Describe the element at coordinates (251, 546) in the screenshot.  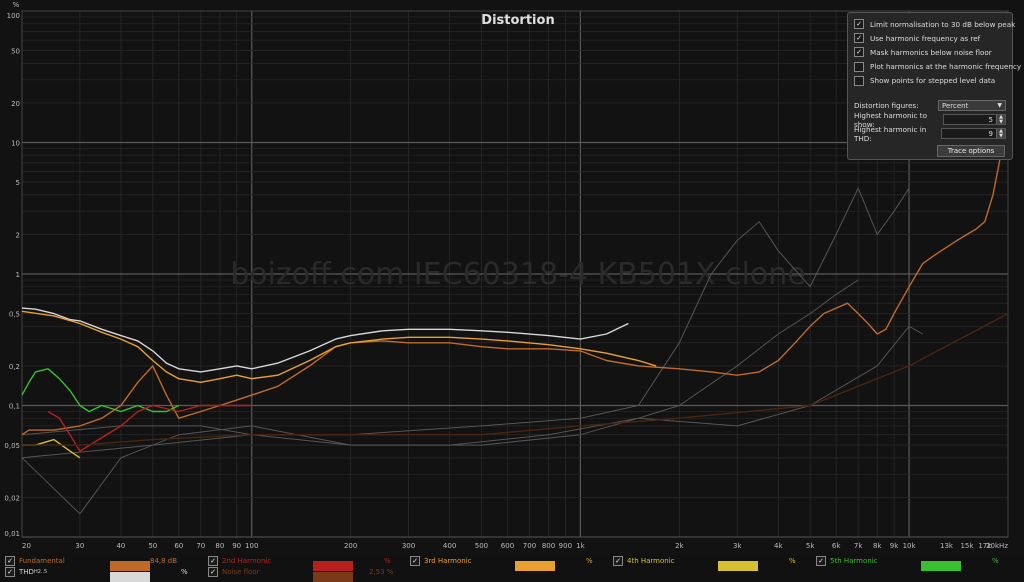
I see `x-tick-label: 100` at that location.